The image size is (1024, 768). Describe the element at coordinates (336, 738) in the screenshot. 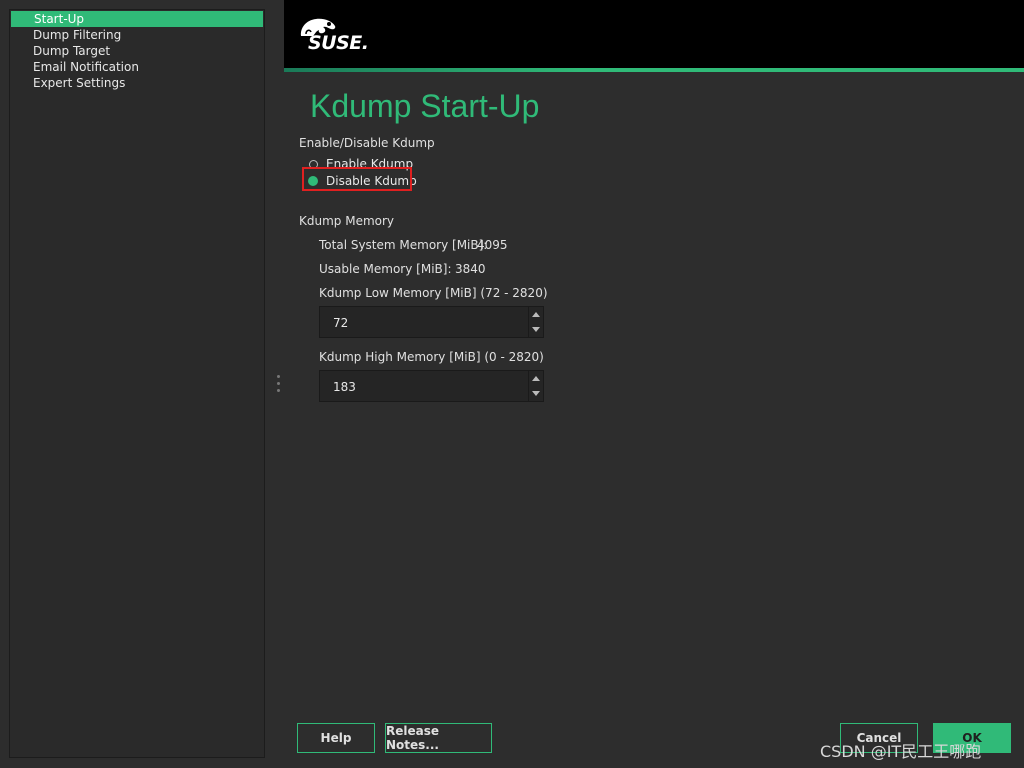

I see `help-button: Help` at that location.